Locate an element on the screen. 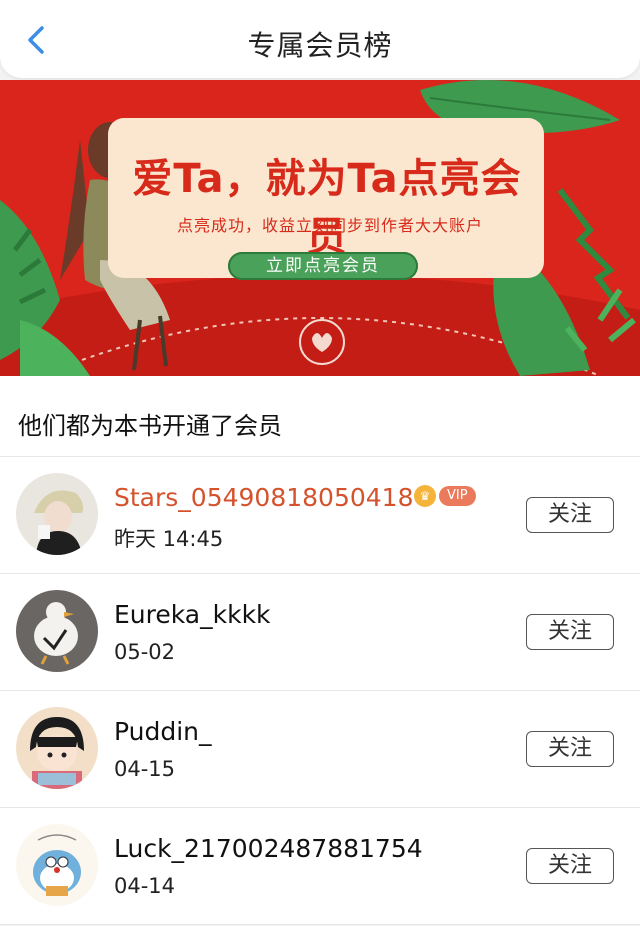  vip-label: VIP is located at coordinates (457, 496).